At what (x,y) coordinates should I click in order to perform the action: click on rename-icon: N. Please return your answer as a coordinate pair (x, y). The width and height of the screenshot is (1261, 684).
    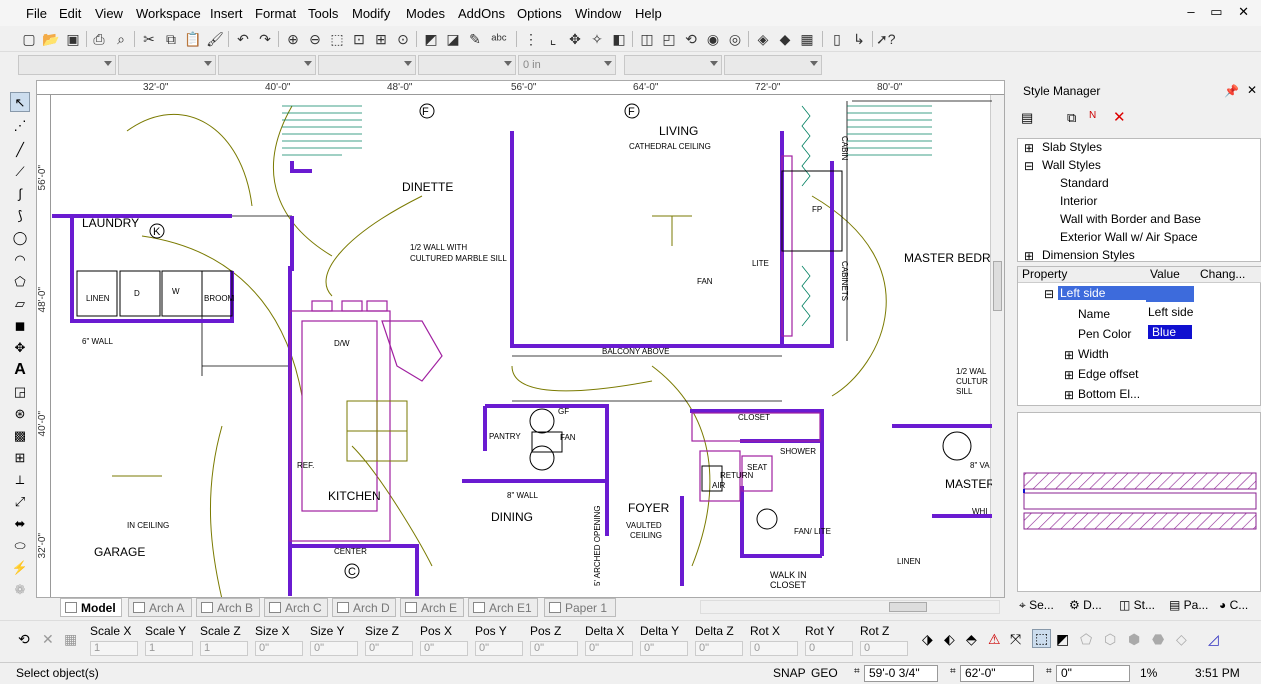
    Looking at the image, I should click on (1092, 115).